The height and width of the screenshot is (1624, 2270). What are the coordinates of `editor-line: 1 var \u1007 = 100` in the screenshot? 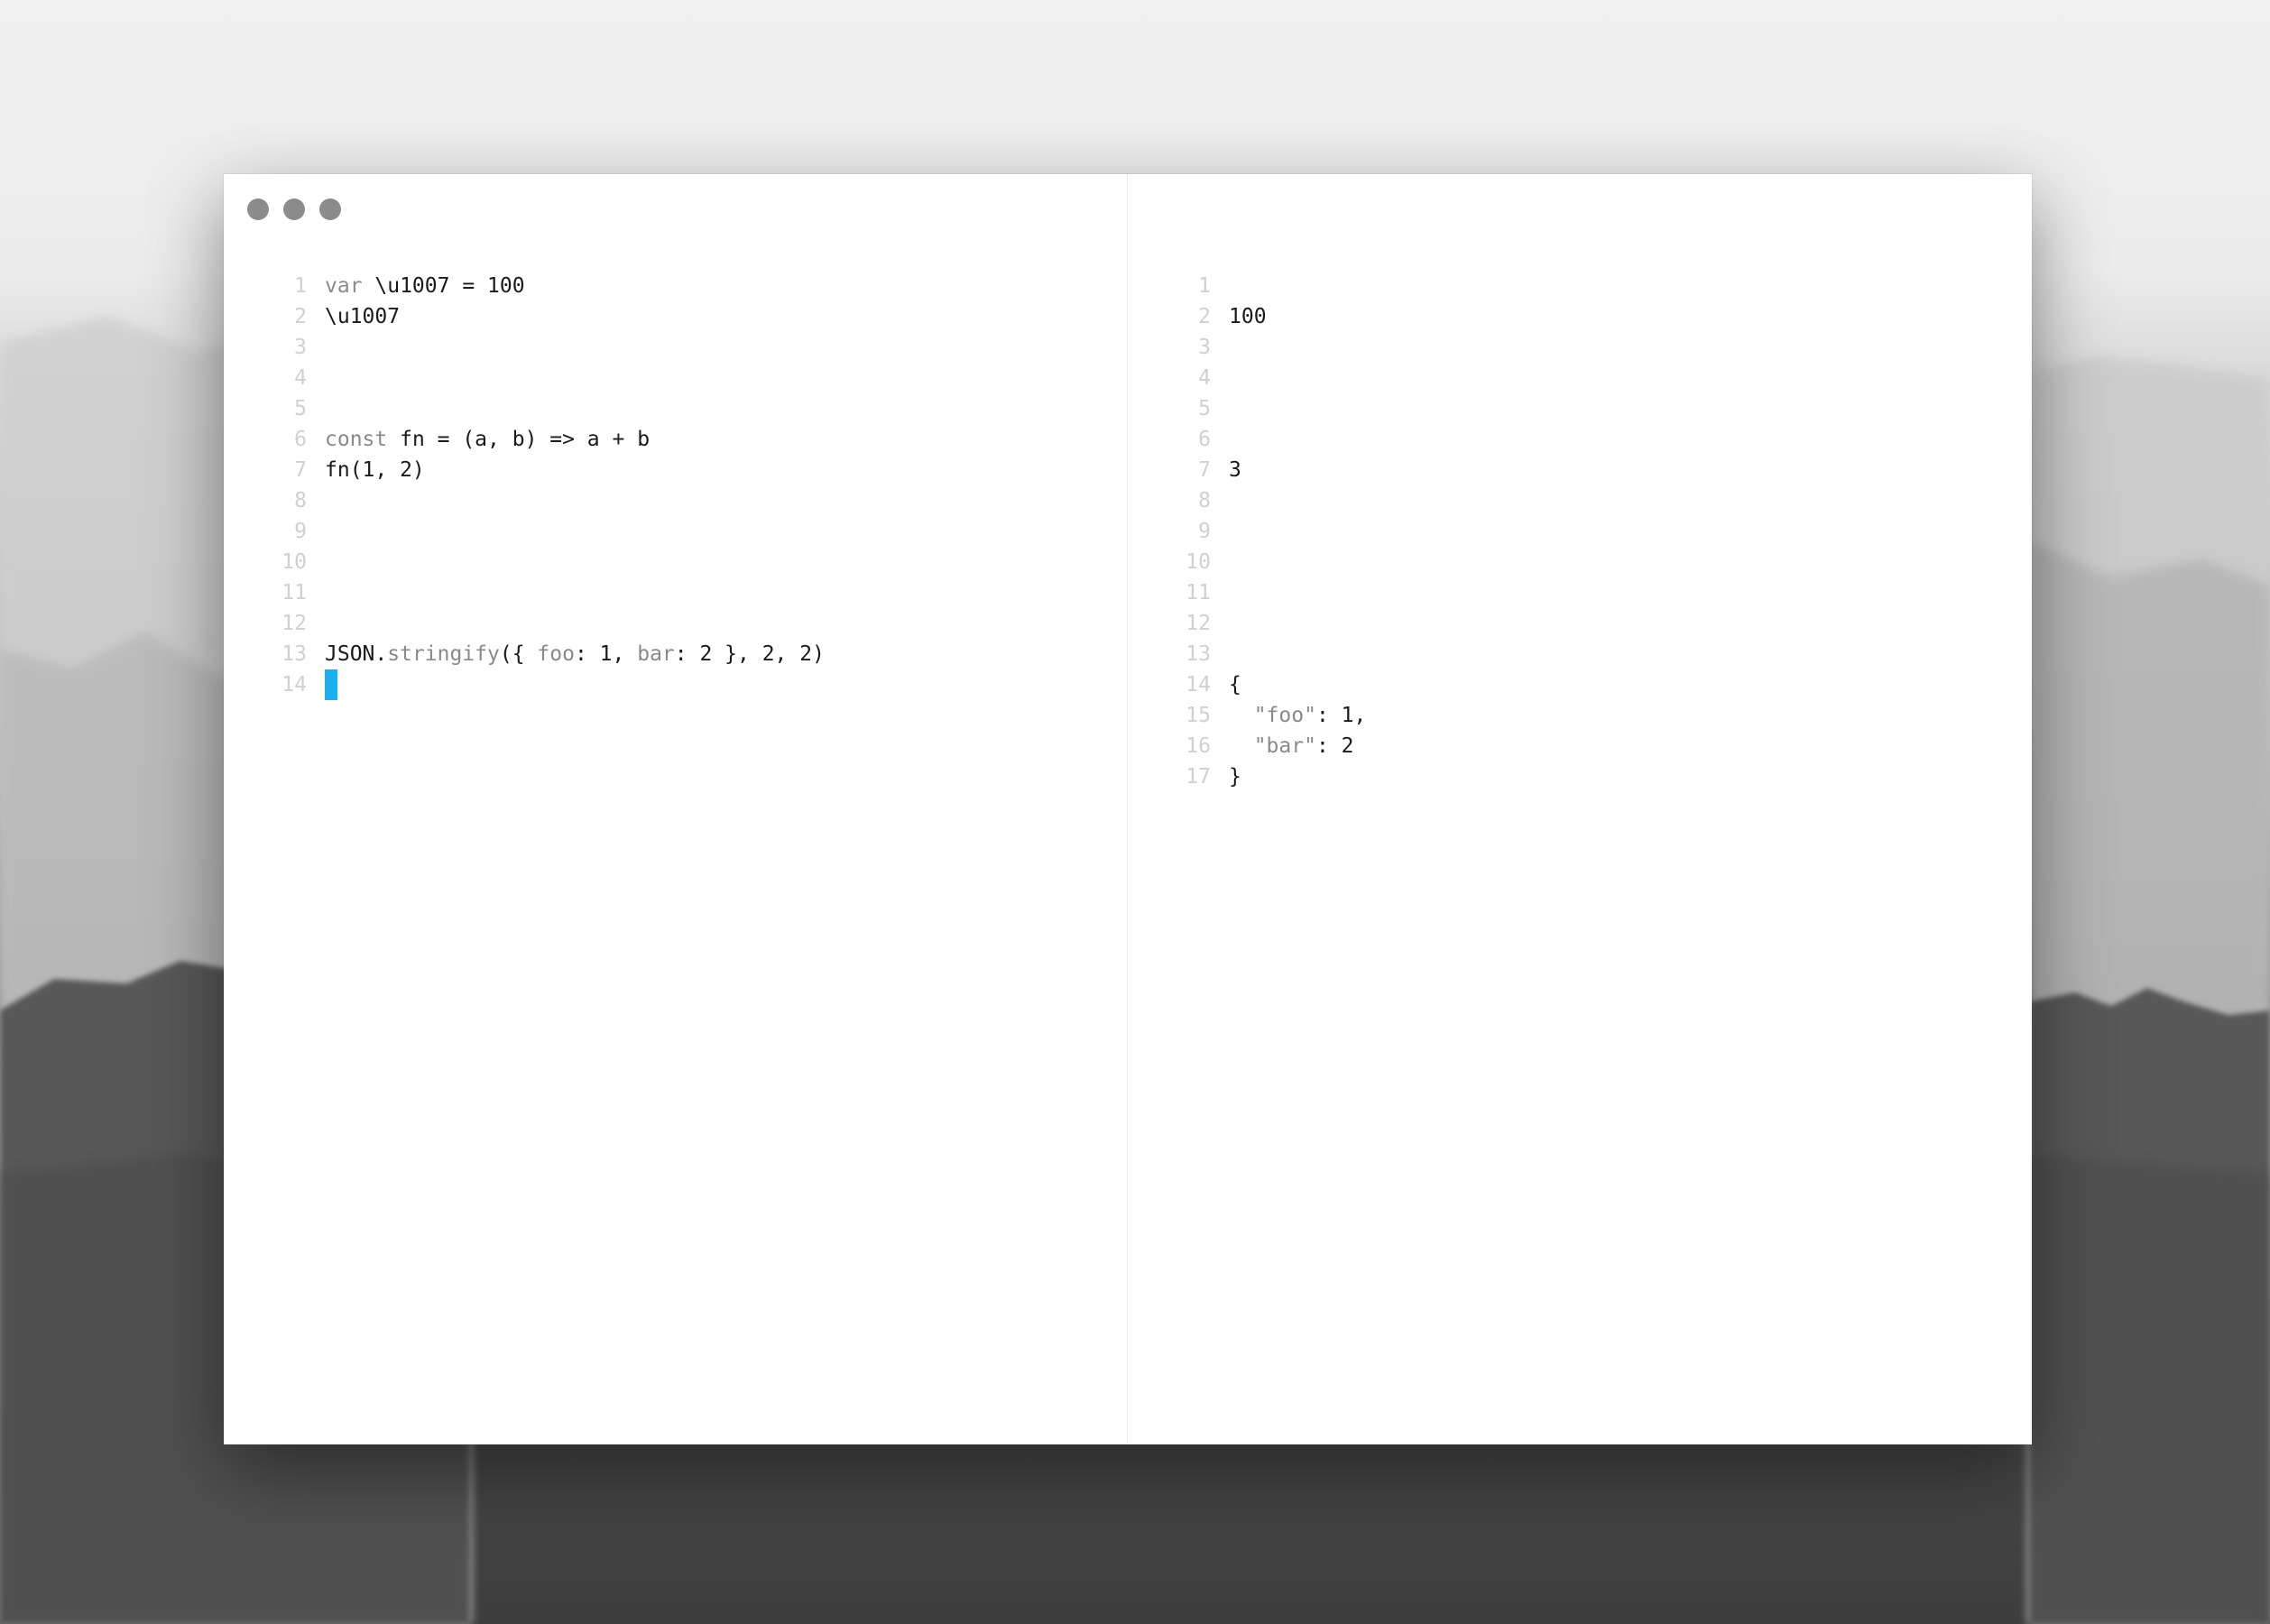 It's located at (675, 286).